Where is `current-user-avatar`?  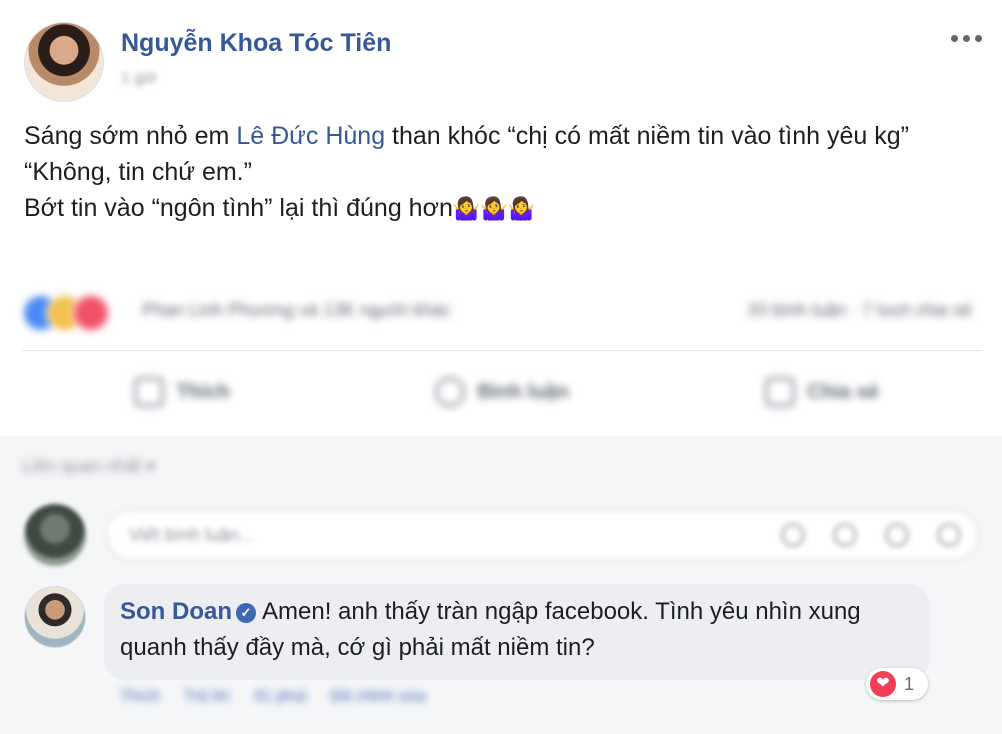
current-user-avatar is located at coordinates (55, 535).